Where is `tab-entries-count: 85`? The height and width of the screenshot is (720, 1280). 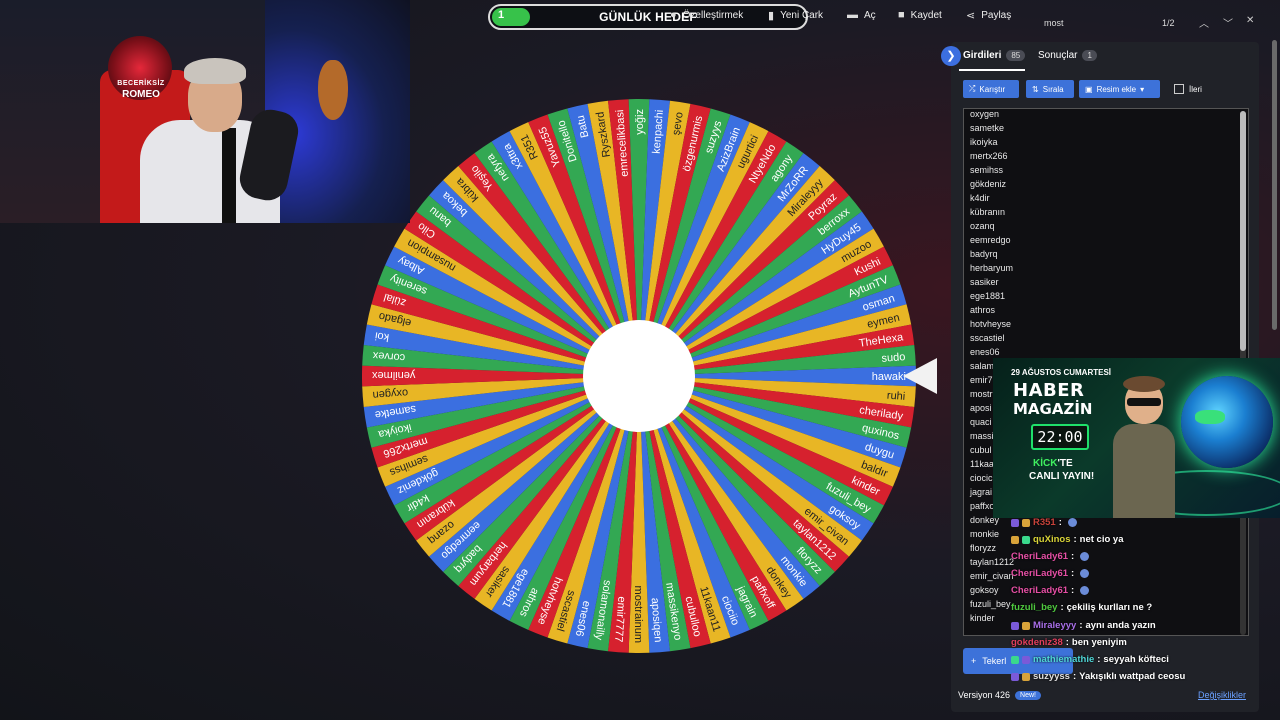 tab-entries-count: 85 is located at coordinates (1016, 55).